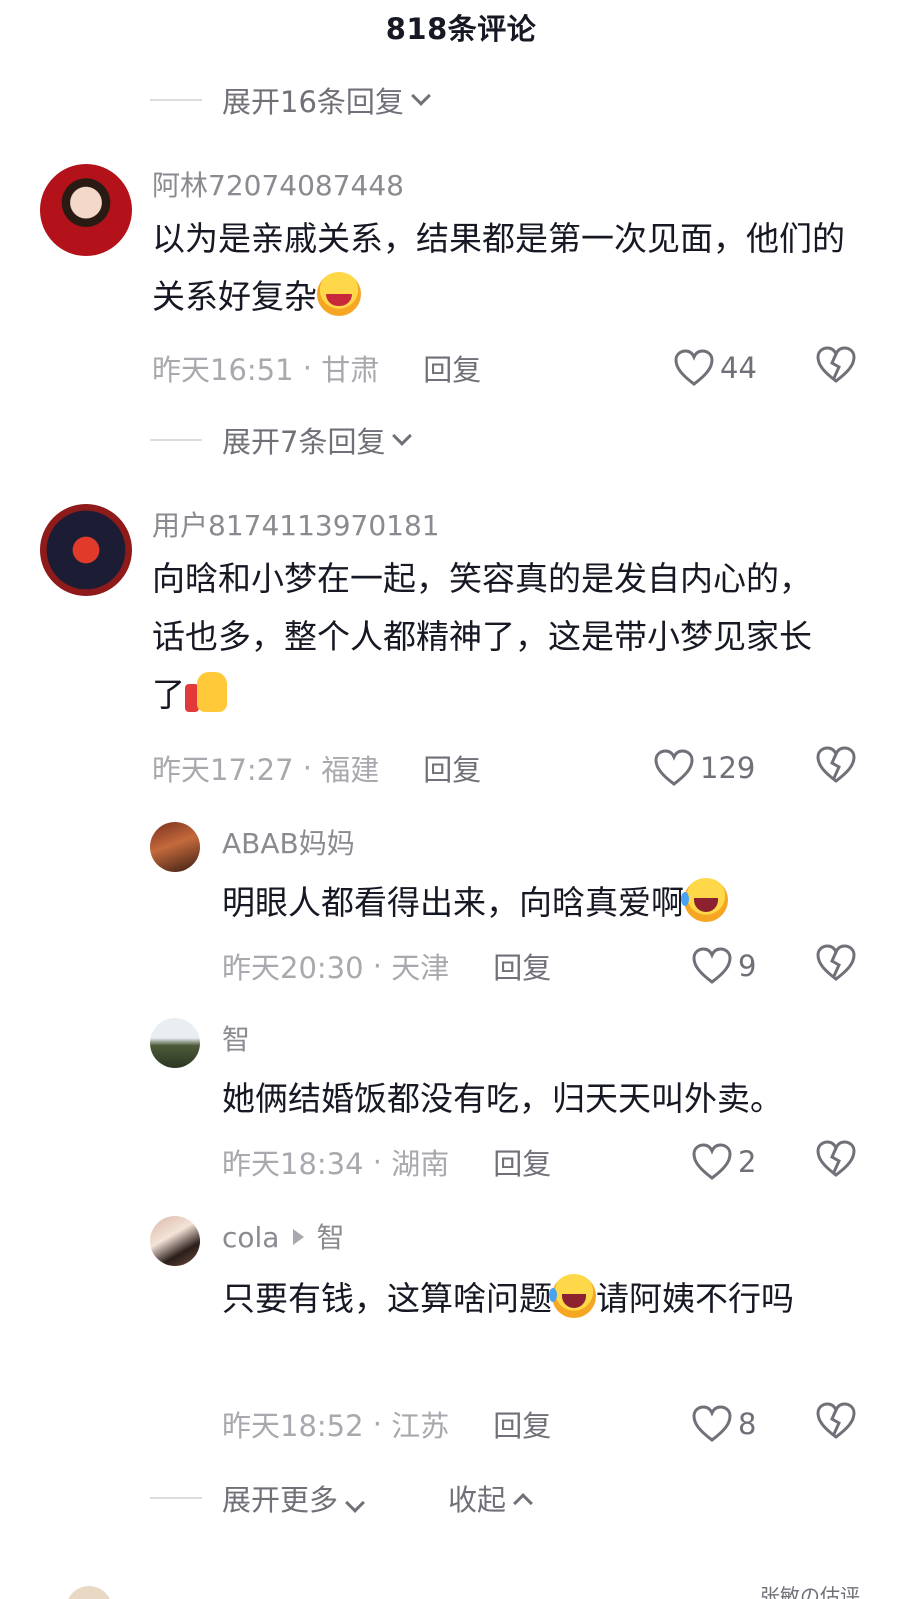  I want to click on reply-body: cola 智 只要有钱，这算啥问题 请阿姨不行吗, so click(542, 1274).